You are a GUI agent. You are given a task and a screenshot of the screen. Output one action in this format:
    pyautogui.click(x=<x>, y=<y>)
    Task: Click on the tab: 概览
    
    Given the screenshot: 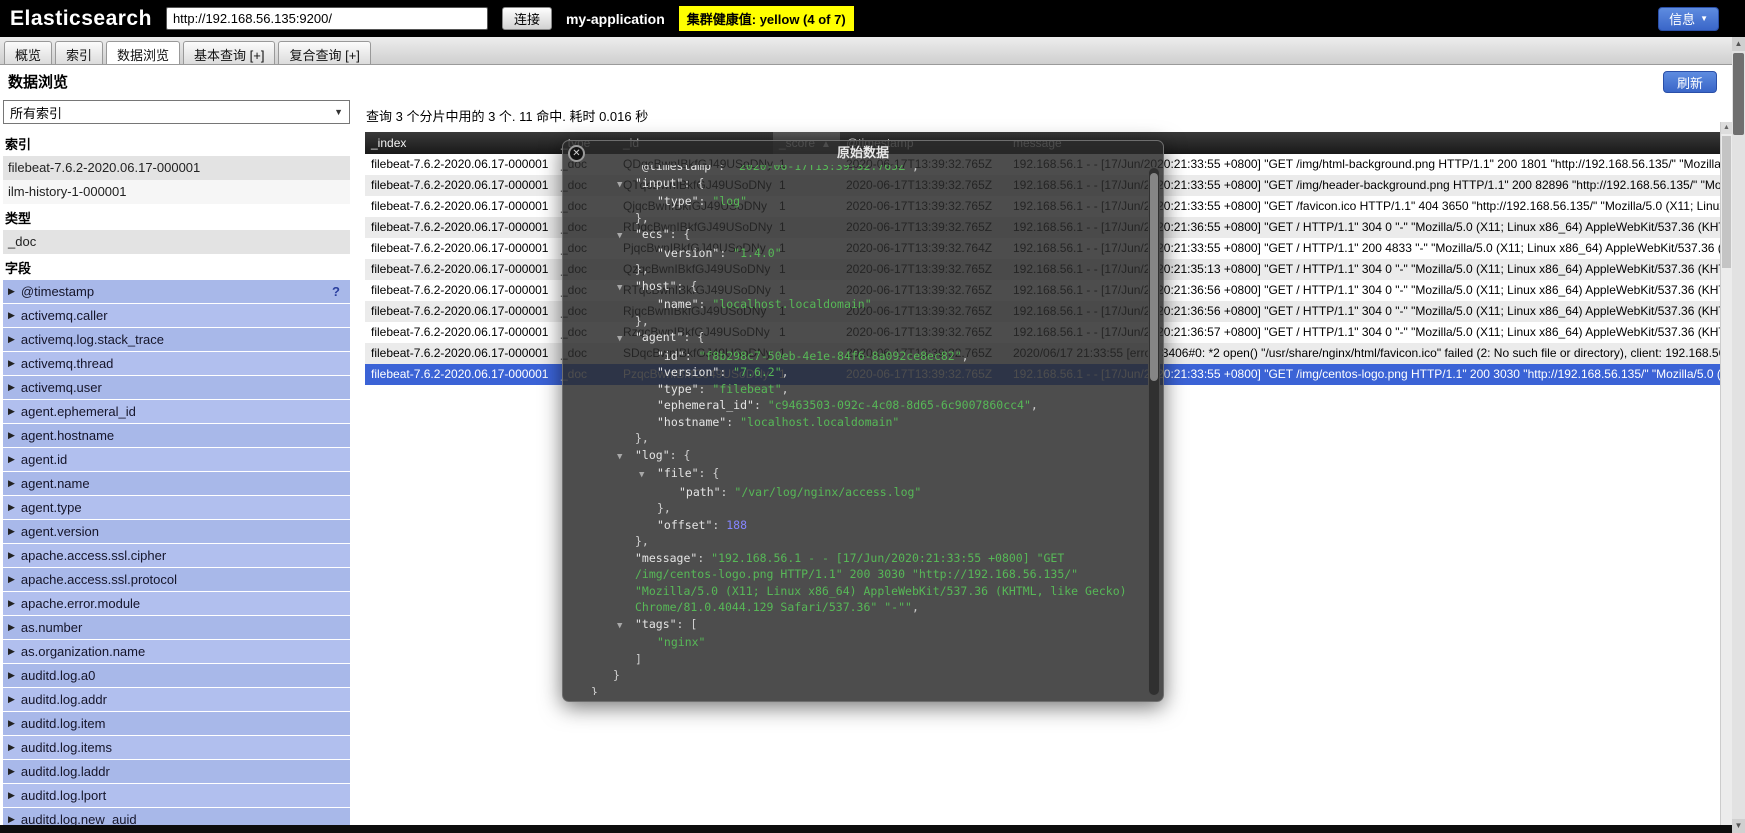 What is the action you would take?
    pyautogui.click(x=28, y=52)
    